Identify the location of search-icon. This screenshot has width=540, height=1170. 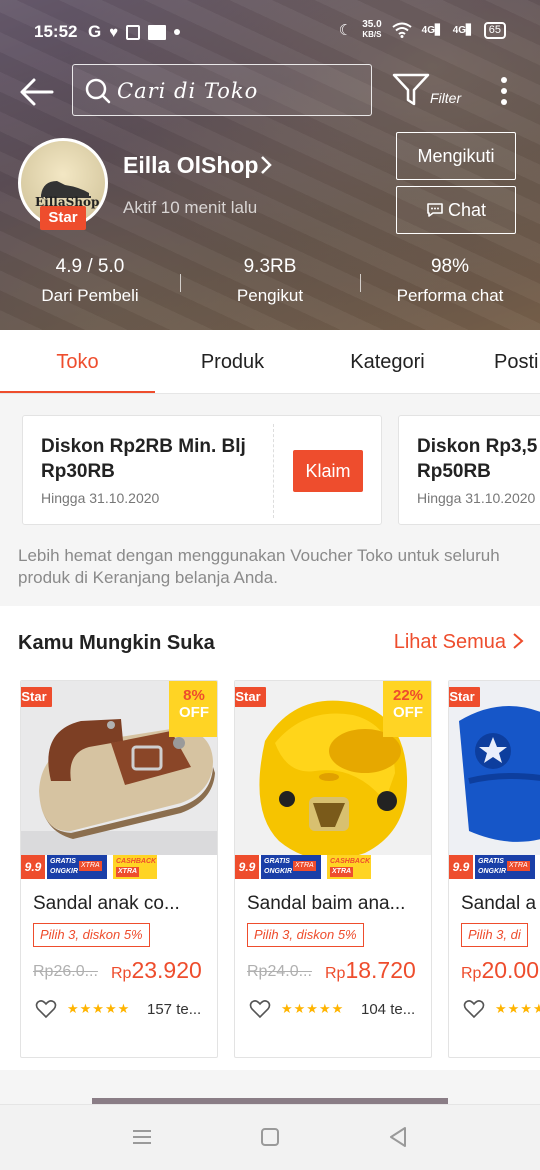
(98, 91).